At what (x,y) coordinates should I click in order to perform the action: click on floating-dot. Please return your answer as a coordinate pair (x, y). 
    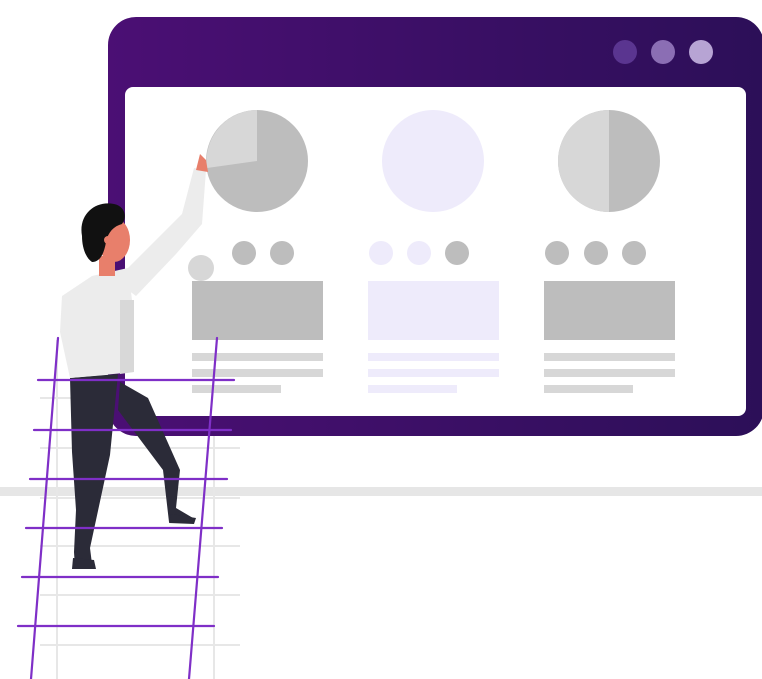
    Looking at the image, I should click on (201, 268).